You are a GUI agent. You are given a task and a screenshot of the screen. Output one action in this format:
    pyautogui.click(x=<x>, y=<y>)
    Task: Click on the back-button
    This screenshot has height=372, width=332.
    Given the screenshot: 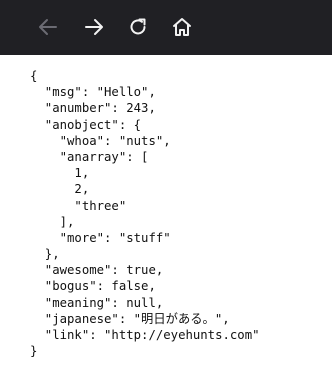 What is the action you would take?
    pyautogui.click(x=48, y=27)
    